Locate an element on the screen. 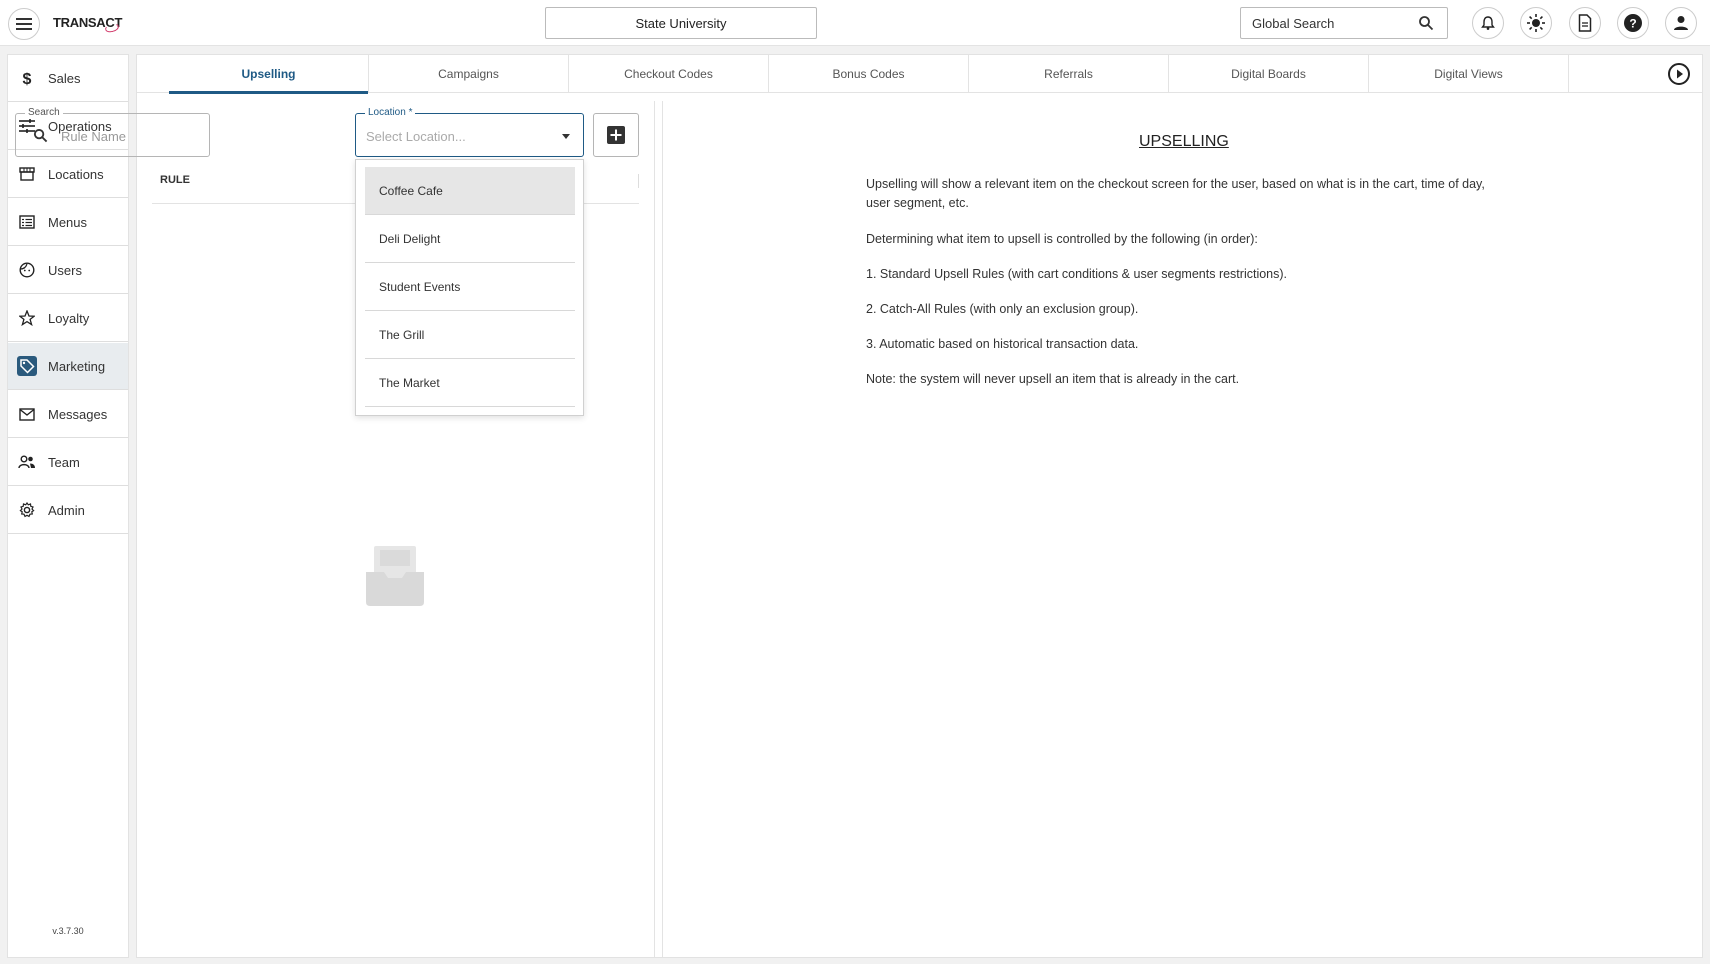  sidebar-item-menus: Menus is located at coordinates (68, 222).